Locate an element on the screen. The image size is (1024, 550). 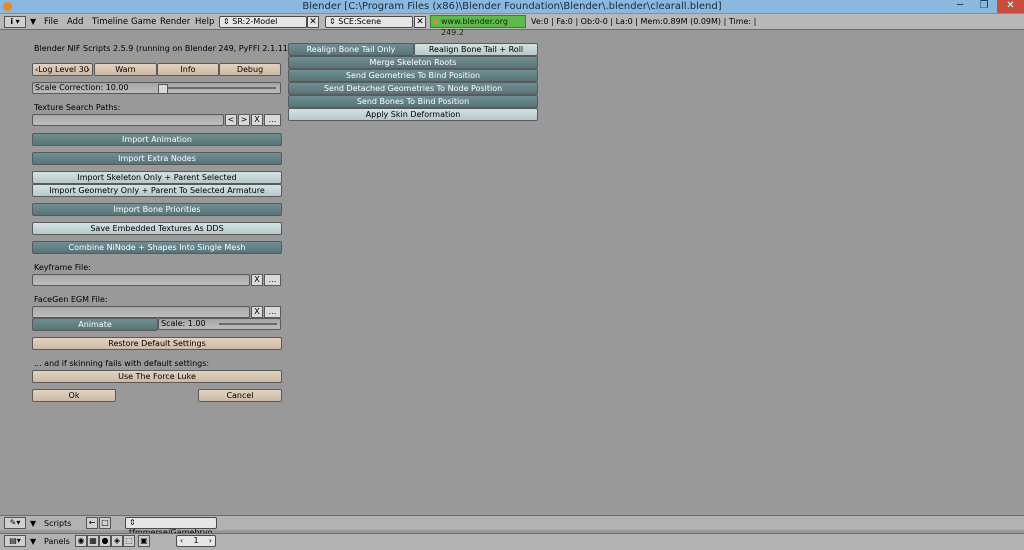
menu-game: Game is located at coordinates (143, 22).